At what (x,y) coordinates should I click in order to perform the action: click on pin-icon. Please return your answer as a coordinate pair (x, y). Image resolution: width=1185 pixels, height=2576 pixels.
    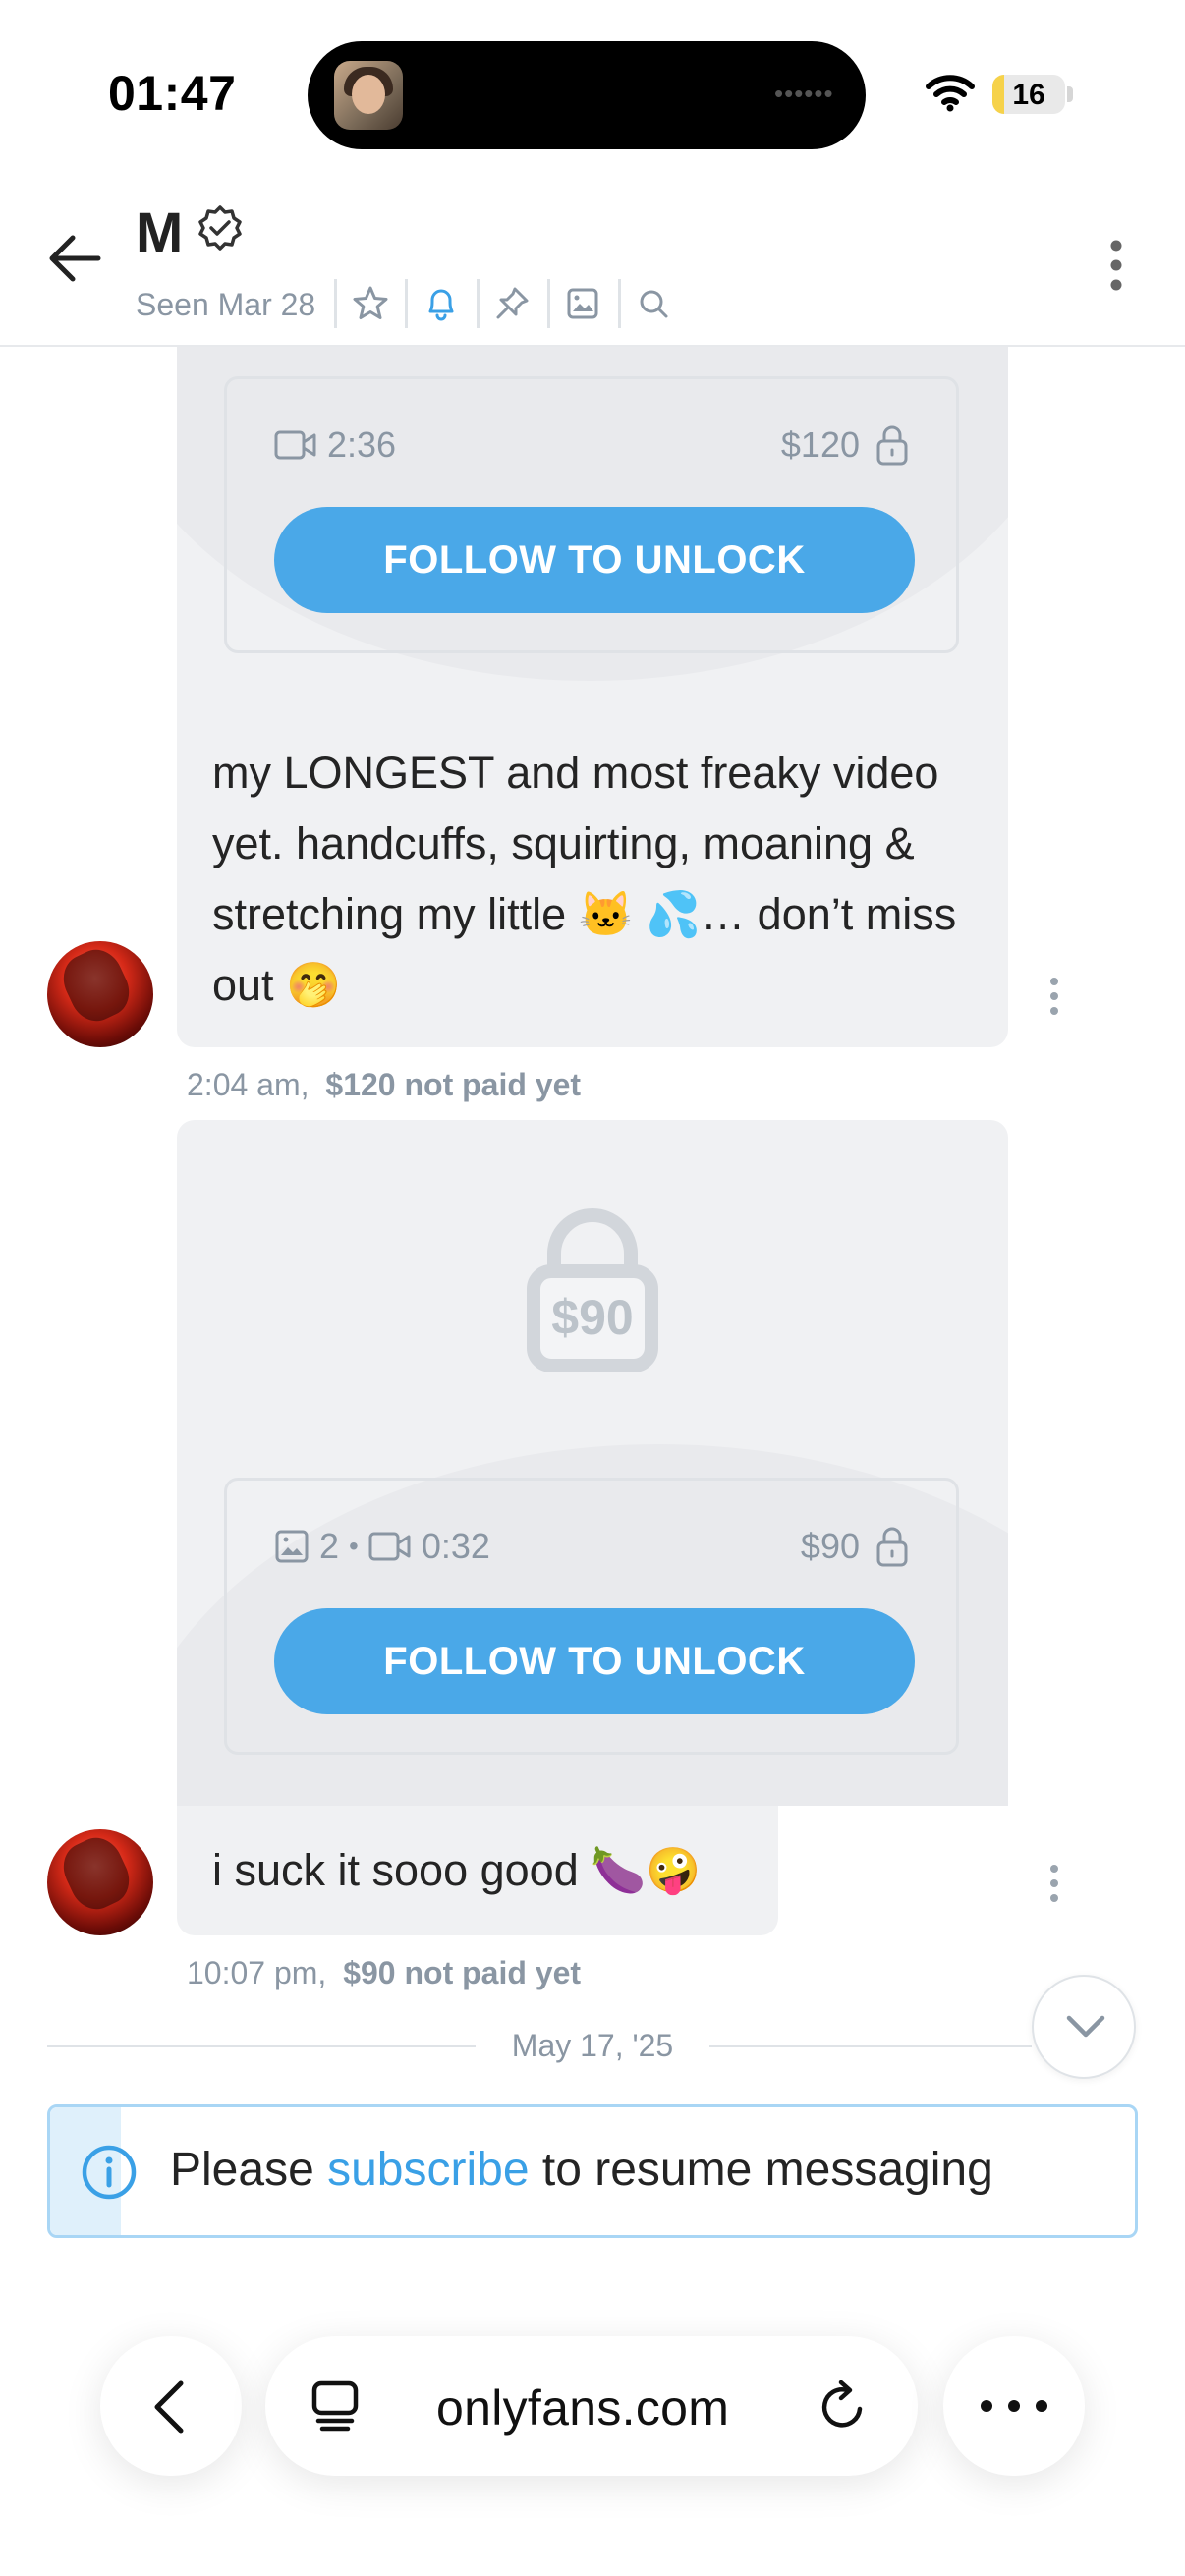
    Looking at the image, I should click on (512, 303).